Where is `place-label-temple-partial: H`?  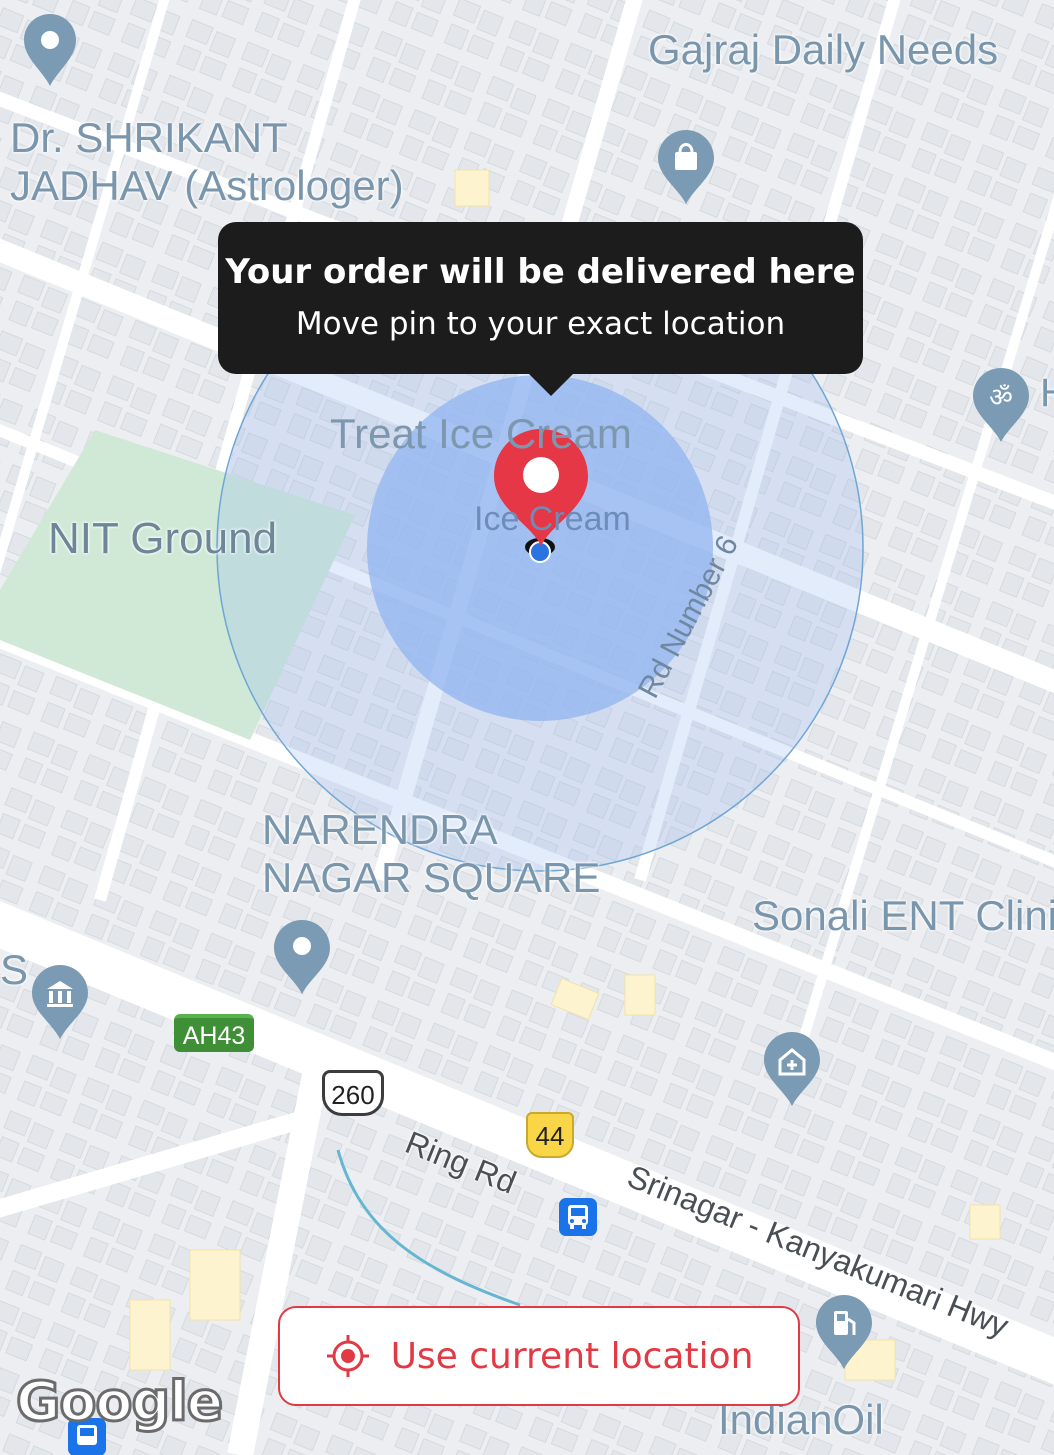 place-label-temple-partial: H is located at coordinates (1047, 393).